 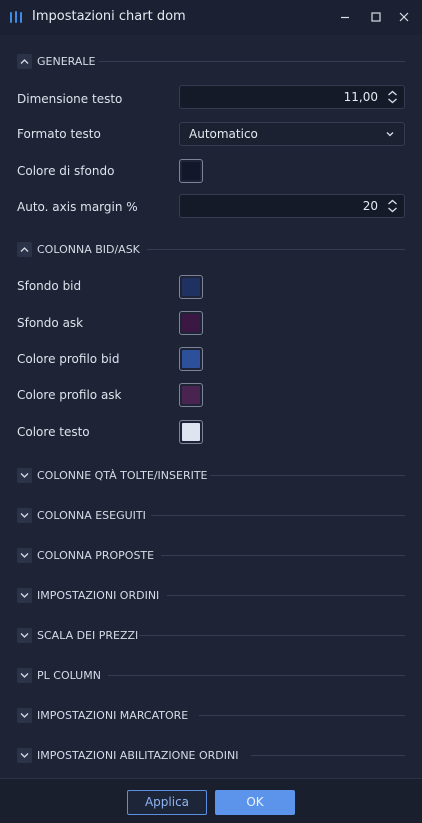 What do you see at coordinates (292, 97) in the screenshot?
I see `dimensione-testo-input: 11,00` at bounding box center [292, 97].